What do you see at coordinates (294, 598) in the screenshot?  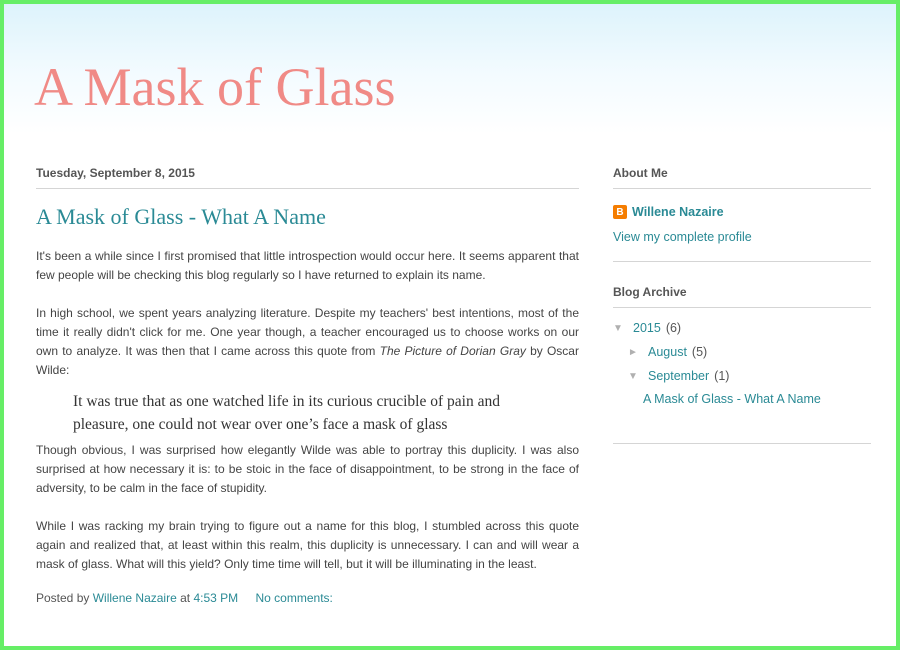 I see `comments-link: No comments:` at bounding box center [294, 598].